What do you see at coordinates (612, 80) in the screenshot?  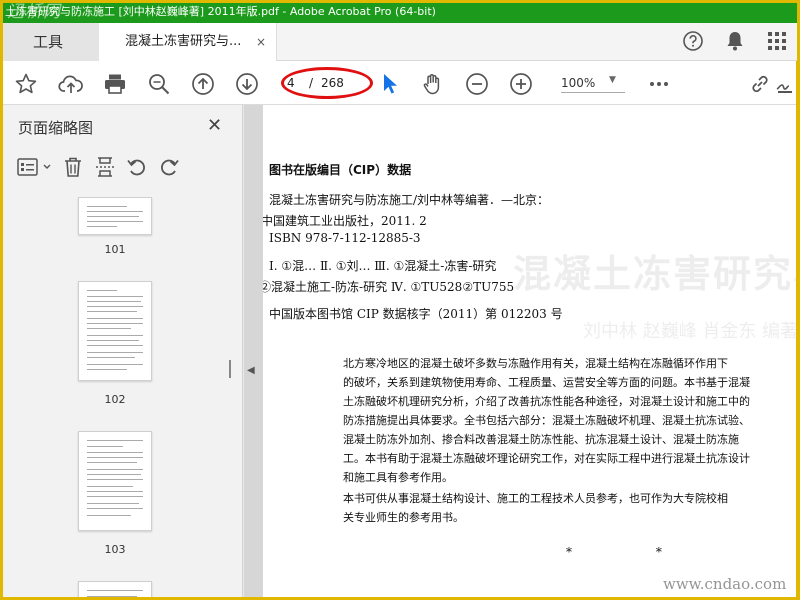 I see `chevron-down-icon: ▼` at bounding box center [612, 80].